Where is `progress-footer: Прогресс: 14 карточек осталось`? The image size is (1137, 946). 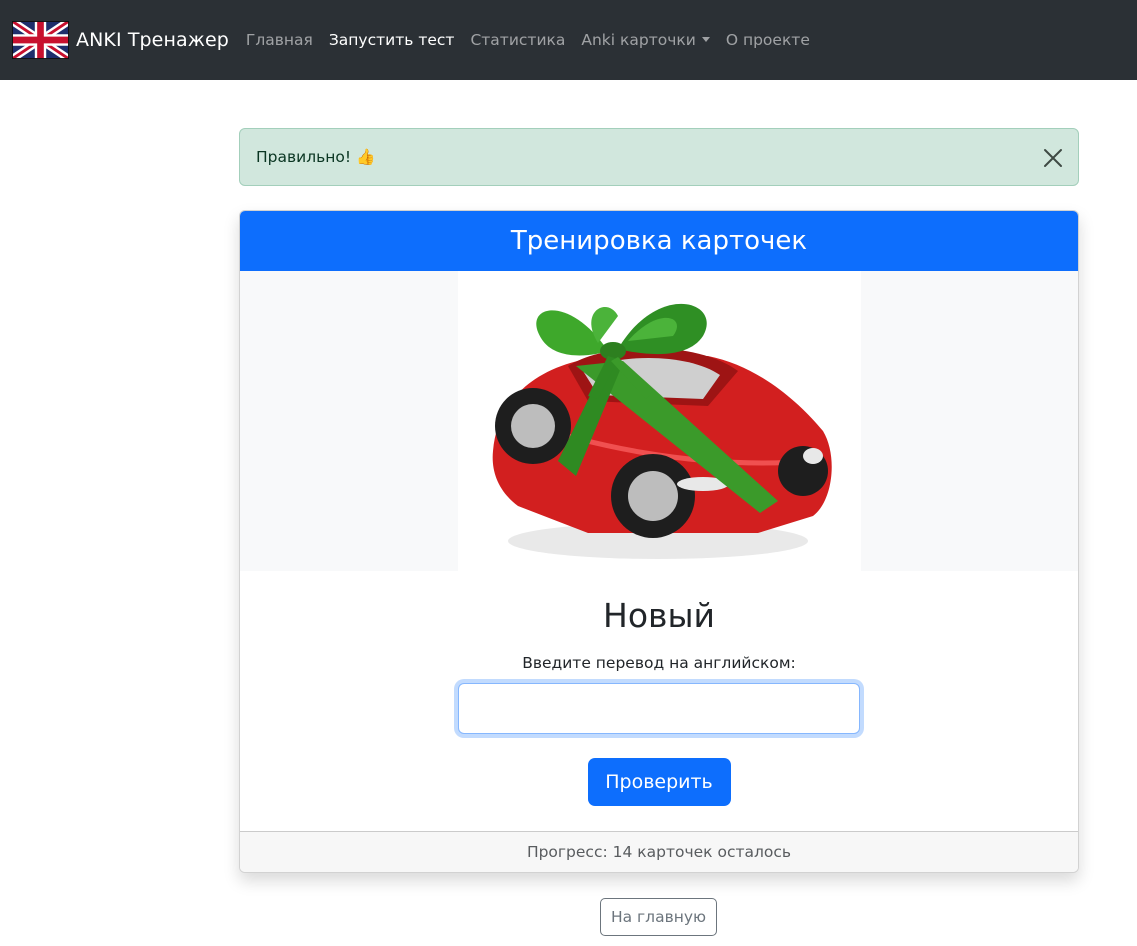 progress-footer: Прогресс: 14 карточек осталось is located at coordinates (659, 851).